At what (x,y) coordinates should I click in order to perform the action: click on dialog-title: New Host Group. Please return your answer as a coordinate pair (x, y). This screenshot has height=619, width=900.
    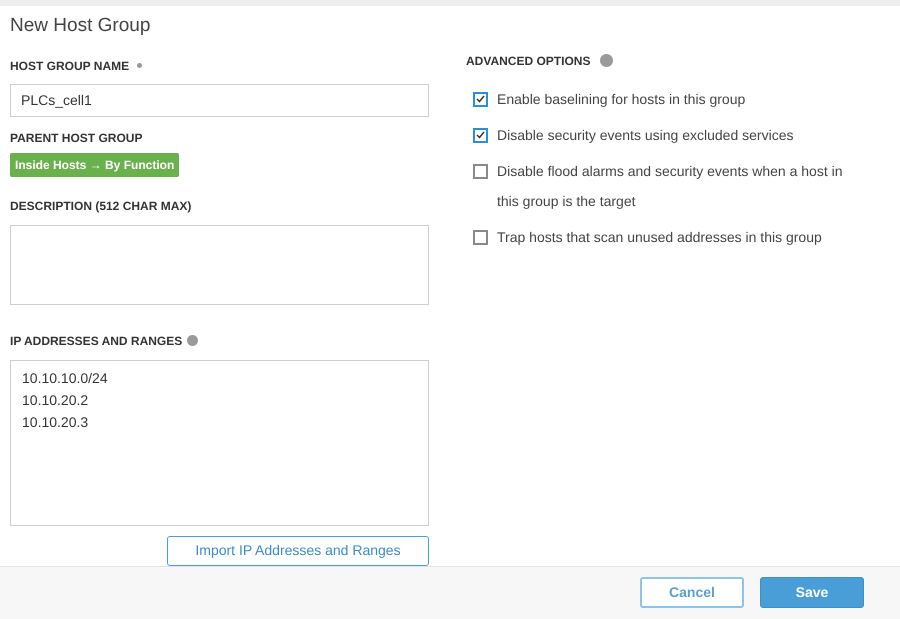
    Looking at the image, I should click on (80, 26).